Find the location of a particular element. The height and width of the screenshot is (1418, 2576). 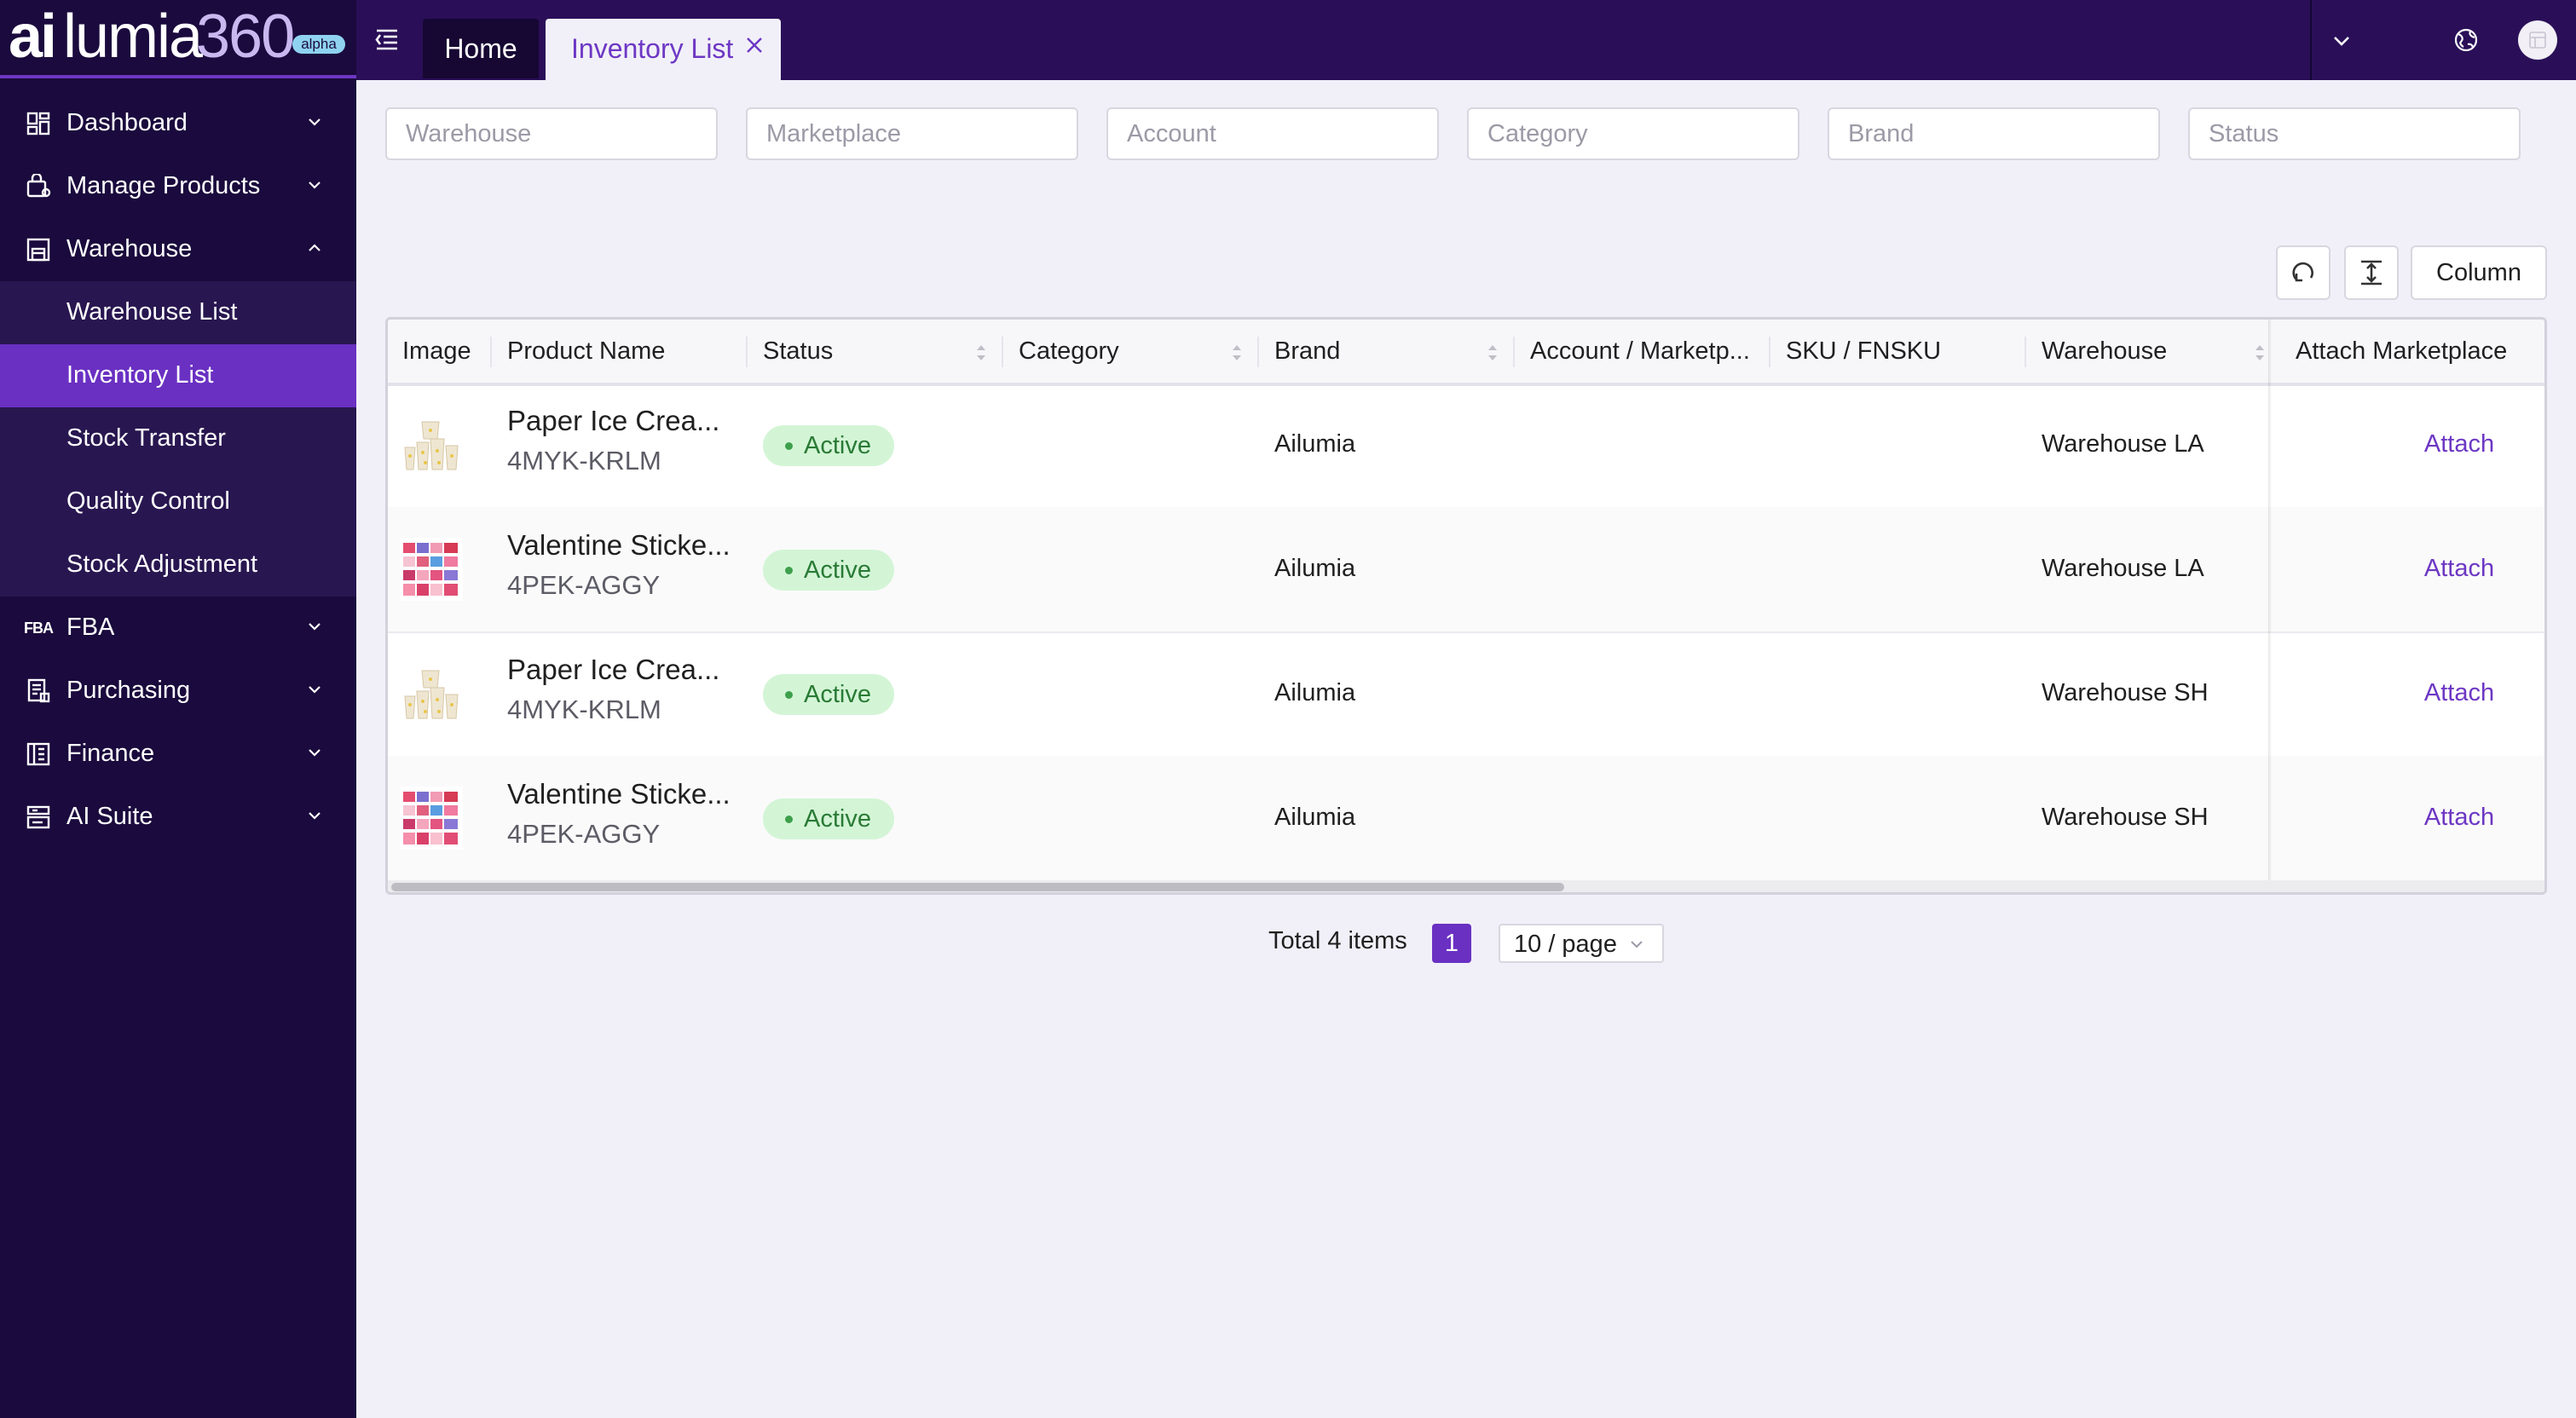

column-height-icon is located at coordinates (2371, 272).